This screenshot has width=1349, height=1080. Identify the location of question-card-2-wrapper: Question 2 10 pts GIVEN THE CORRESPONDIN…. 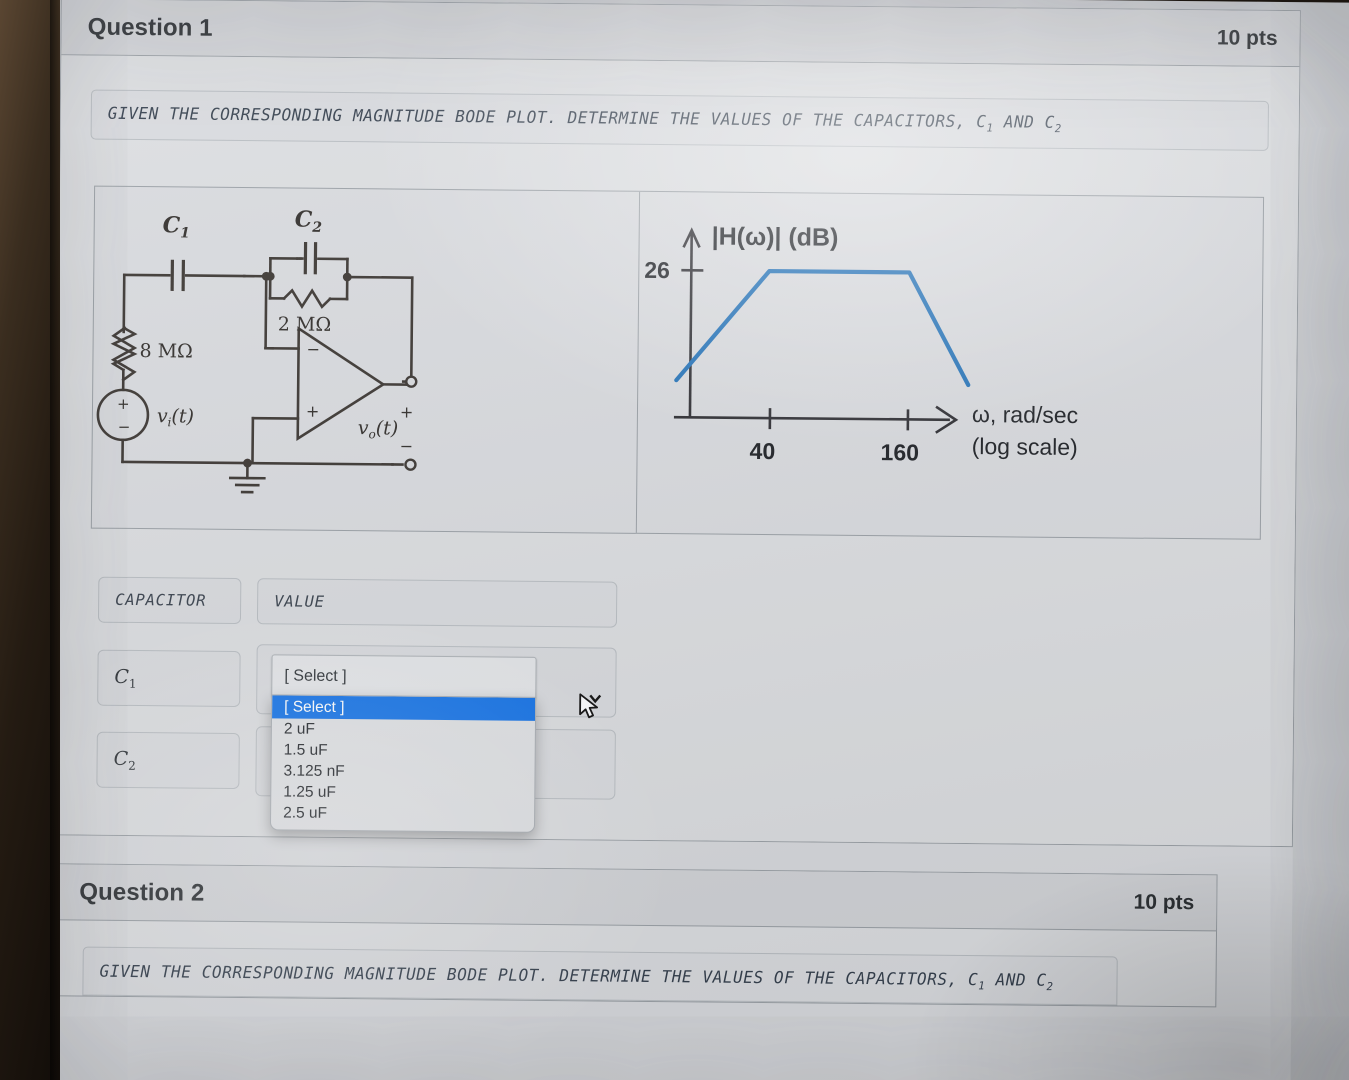
(651, 935).